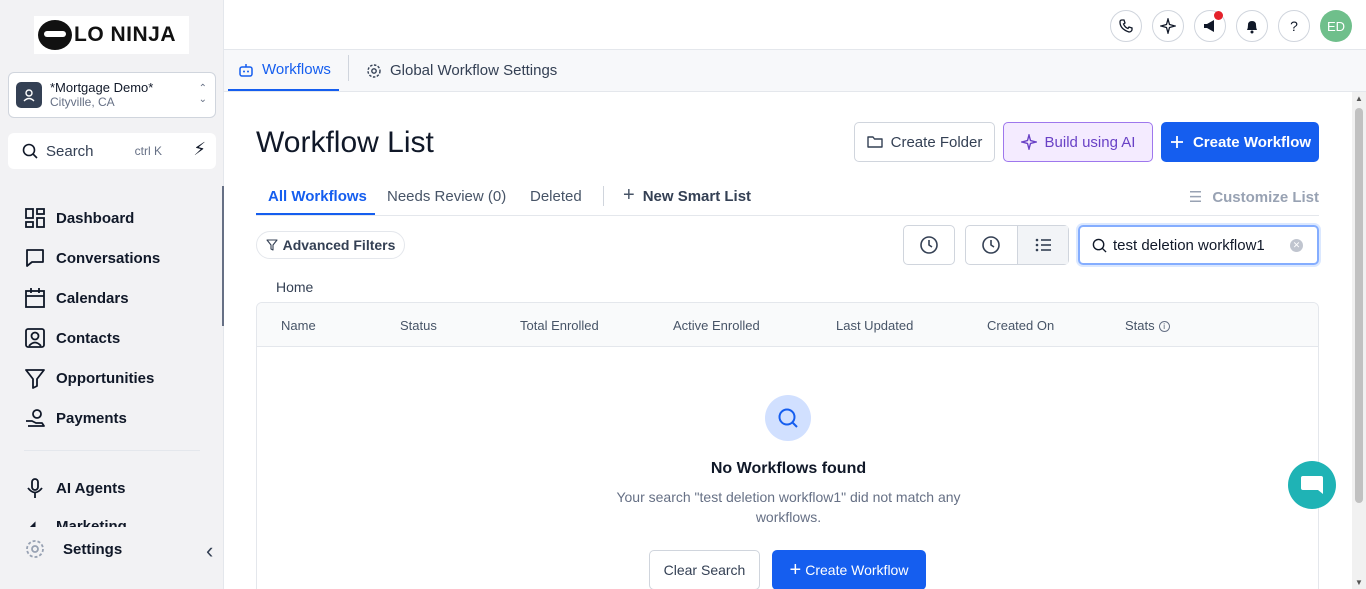  What do you see at coordinates (30, 522) in the screenshot?
I see `megaphone-icon: ◢` at bounding box center [30, 522].